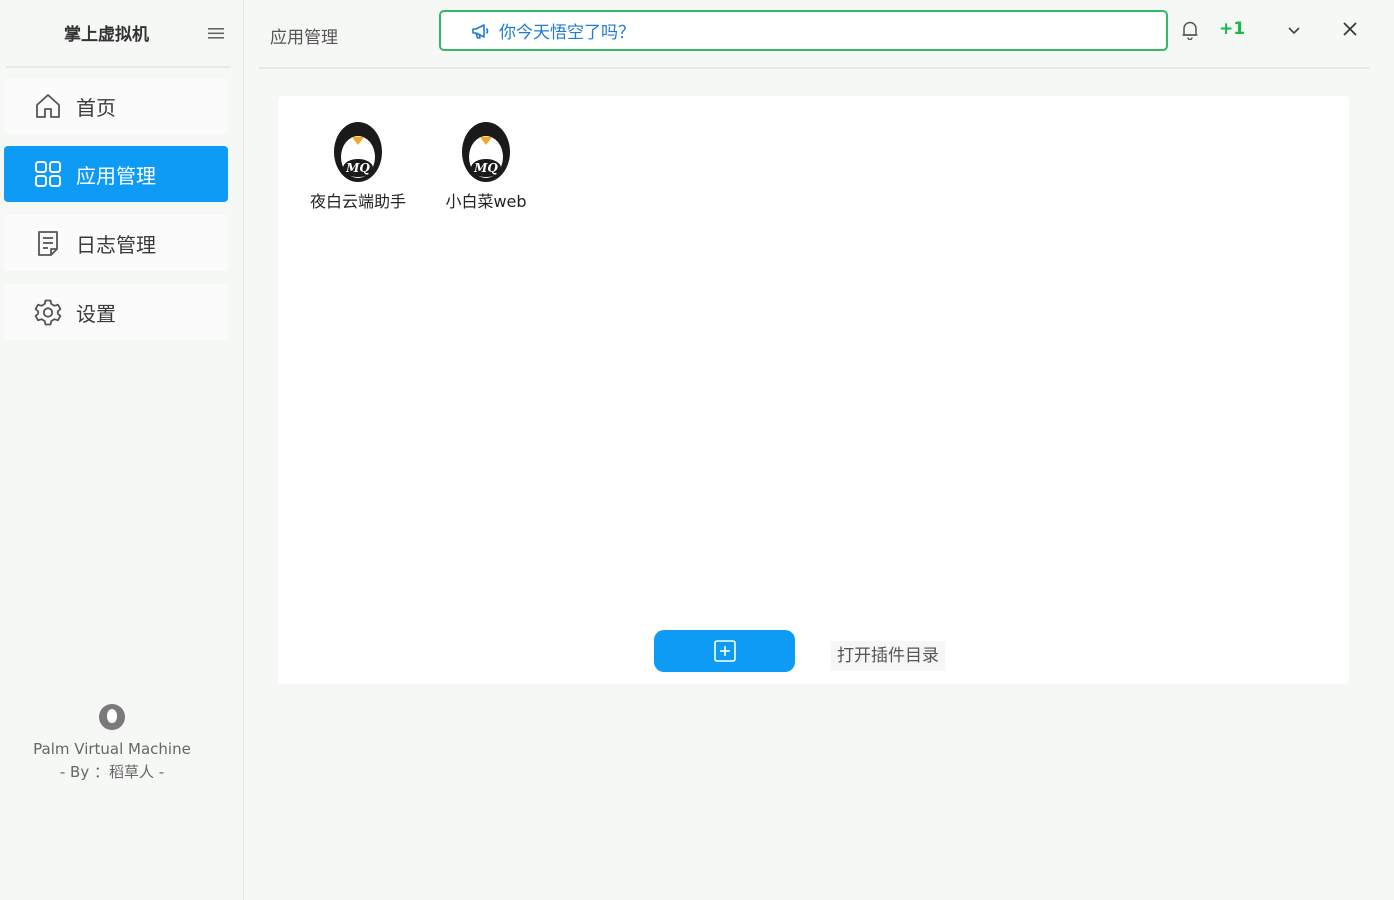 Image resolution: width=1394 pixels, height=900 pixels. Describe the element at coordinates (96, 107) in the screenshot. I see `sidebar-item-label: 首页` at that location.